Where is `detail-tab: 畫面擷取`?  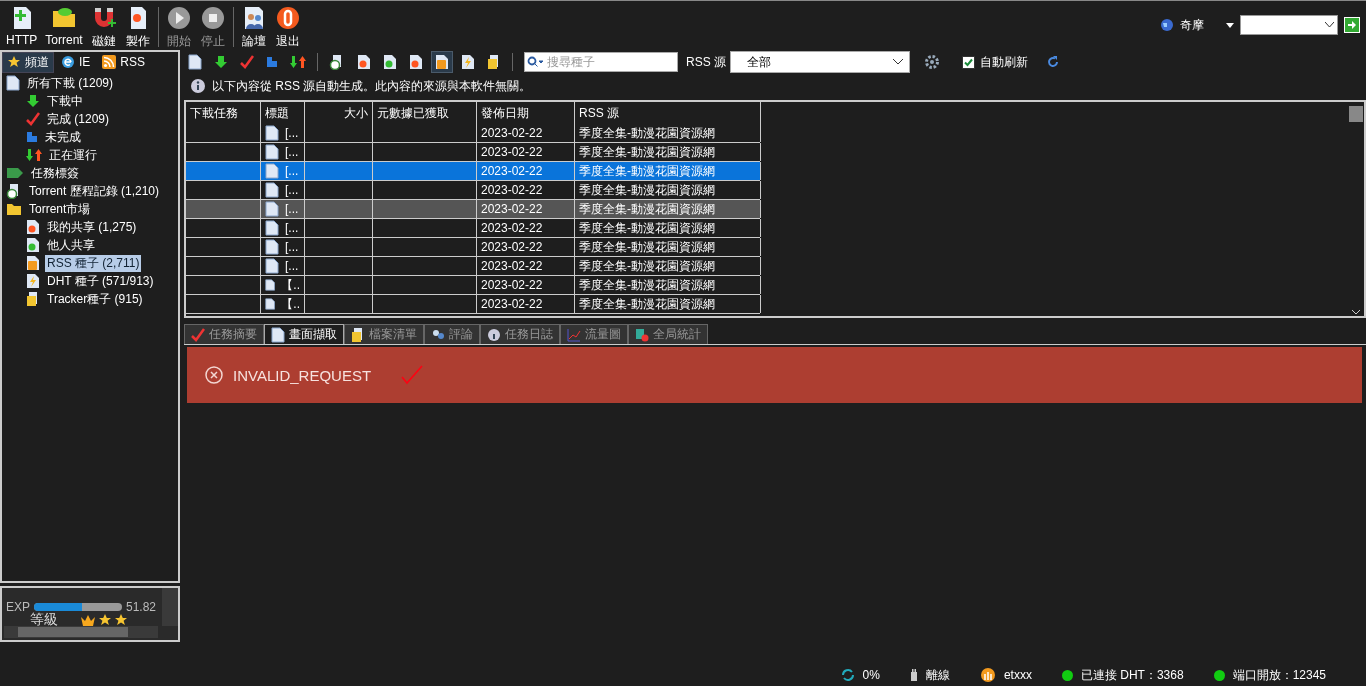
detail-tab: 畫面擷取 is located at coordinates (304, 334).